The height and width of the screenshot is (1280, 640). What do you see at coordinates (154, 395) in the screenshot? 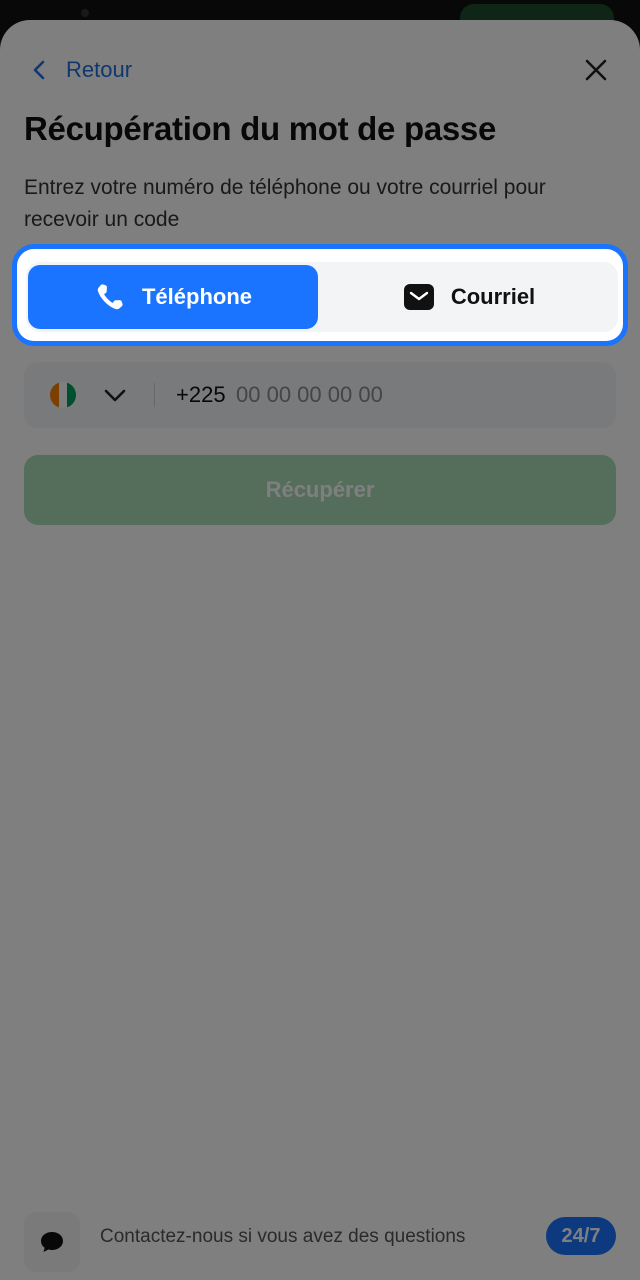
I see `field-divider` at bounding box center [154, 395].